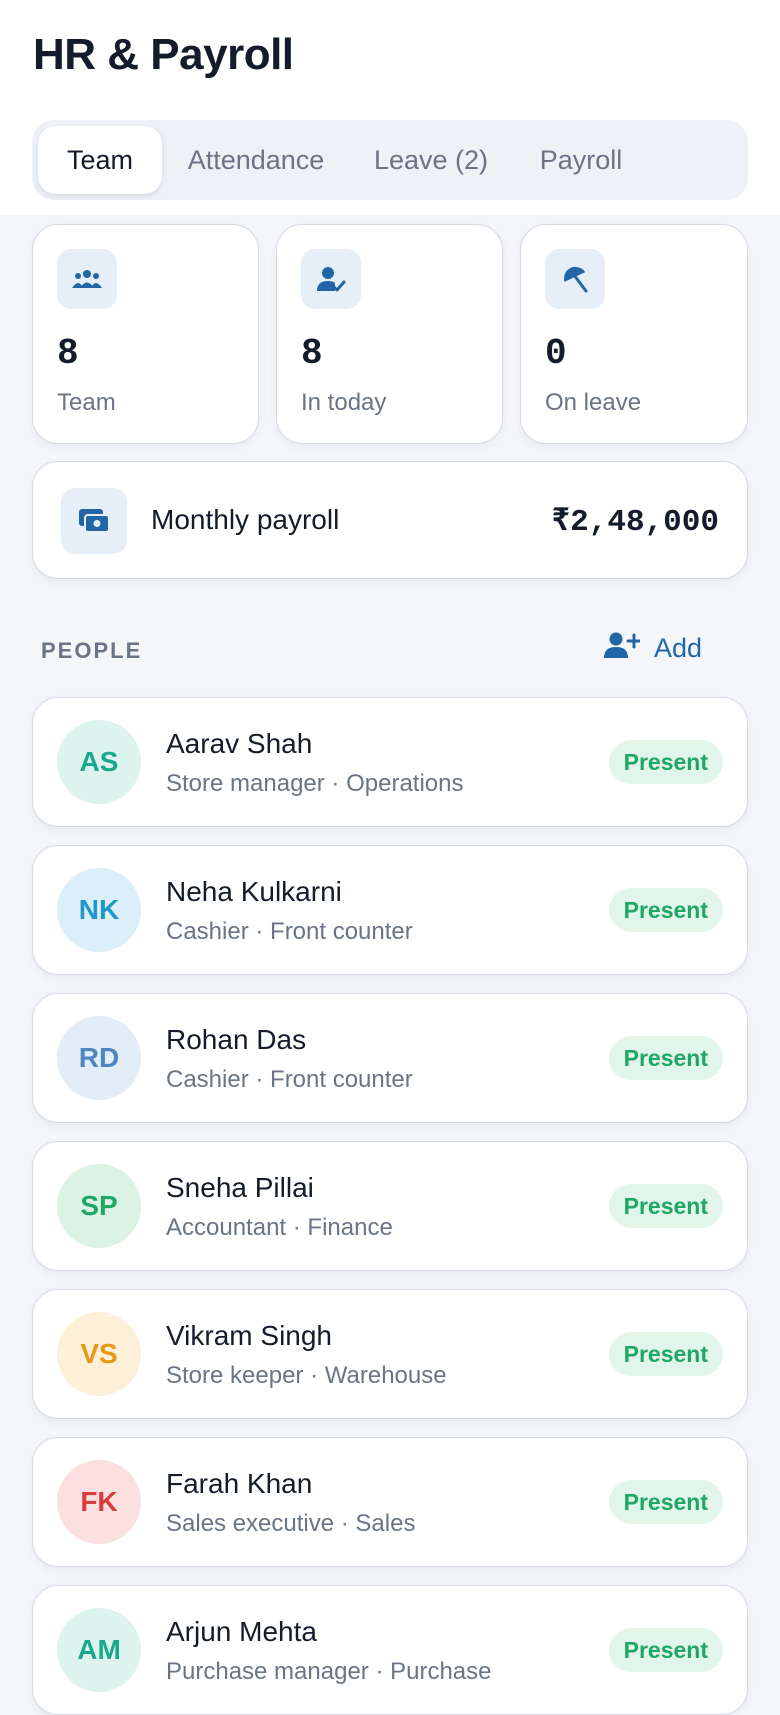 Image resolution: width=780 pixels, height=1715 pixels. Describe the element at coordinates (86, 402) in the screenshot. I see `stat-label: Team` at that location.